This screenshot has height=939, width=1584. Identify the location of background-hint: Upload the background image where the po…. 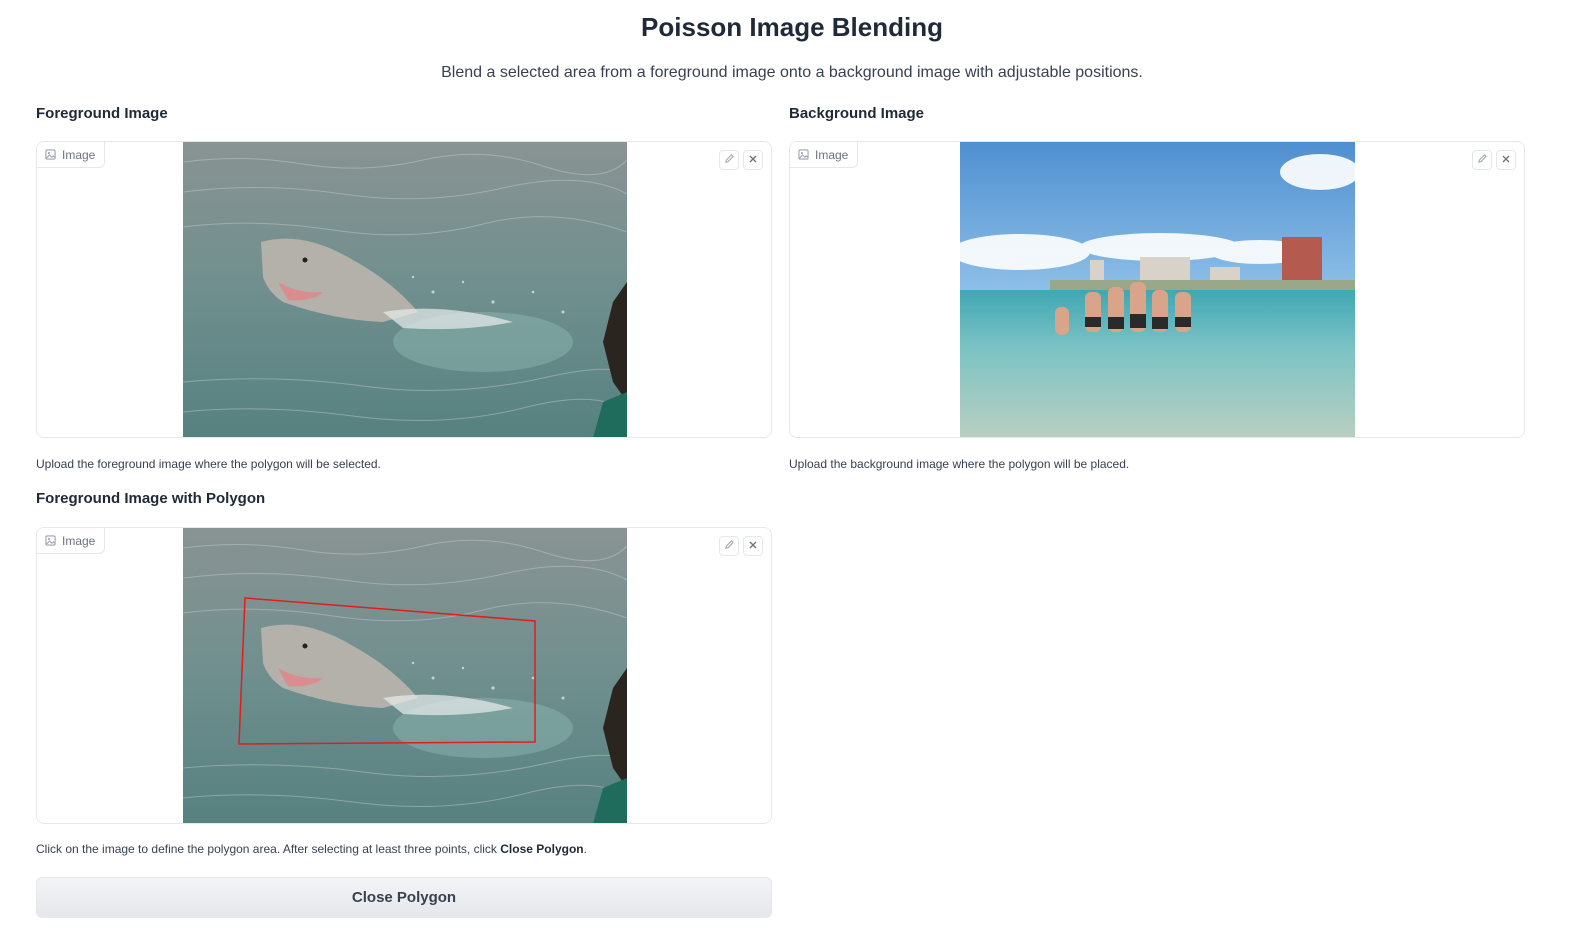
(959, 464).